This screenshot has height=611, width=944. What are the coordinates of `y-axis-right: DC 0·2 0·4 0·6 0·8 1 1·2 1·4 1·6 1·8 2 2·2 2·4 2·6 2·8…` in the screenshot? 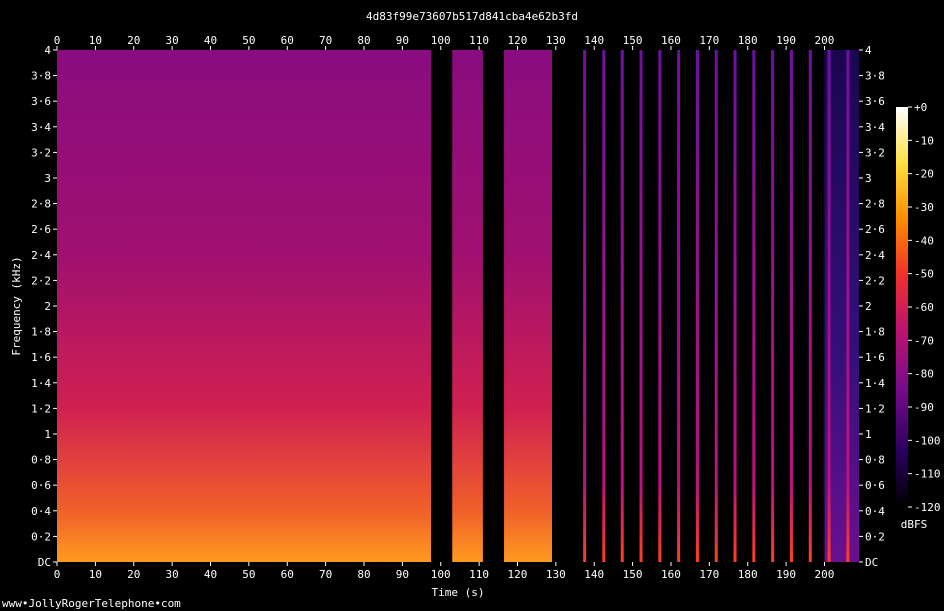 It's located at (872, 306).